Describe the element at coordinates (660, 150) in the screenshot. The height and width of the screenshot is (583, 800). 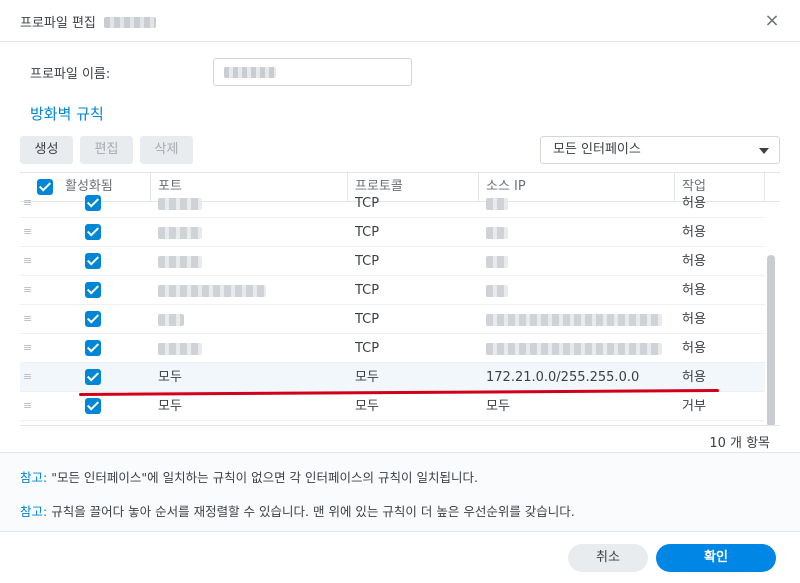
I see `interface-select: 모든 인터페이스` at that location.